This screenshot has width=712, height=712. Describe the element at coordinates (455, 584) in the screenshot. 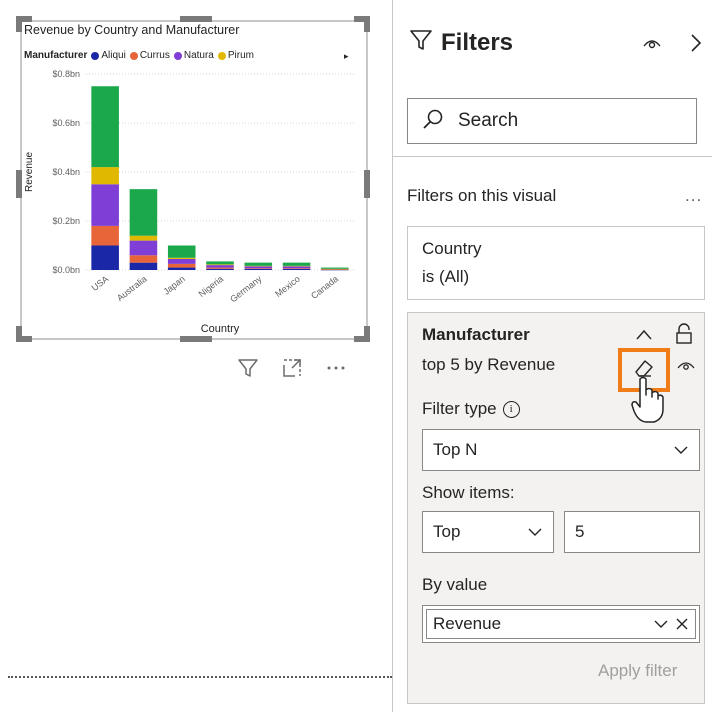

I see `by-value-label: By value` at that location.